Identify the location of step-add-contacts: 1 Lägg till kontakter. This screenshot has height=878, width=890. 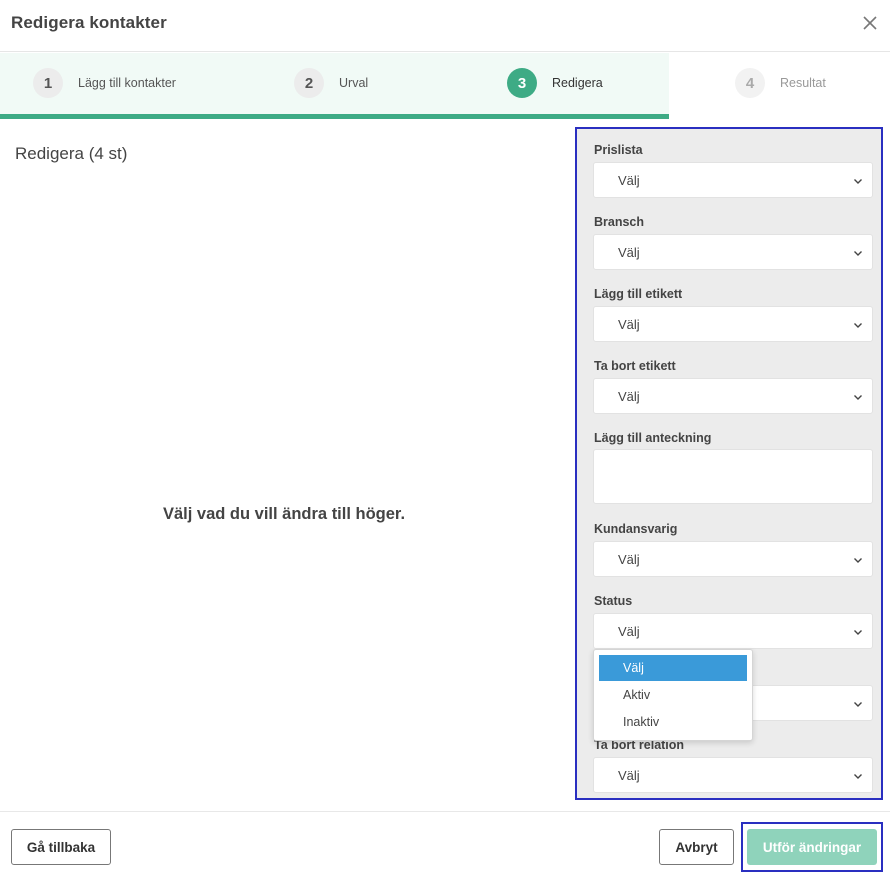
(104, 83).